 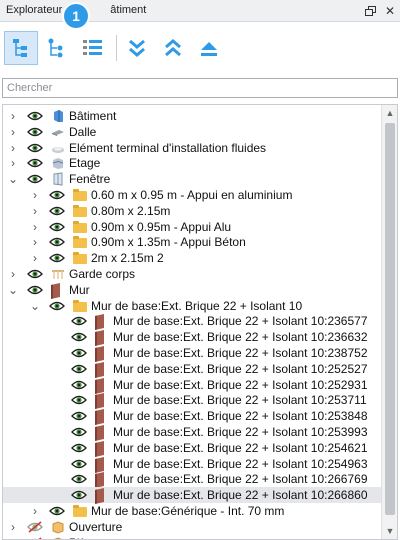 What do you see at coordinates (58, 148) in the screenshot?
I see `fluid-terminal-icon` at bounding box center [58, 148].